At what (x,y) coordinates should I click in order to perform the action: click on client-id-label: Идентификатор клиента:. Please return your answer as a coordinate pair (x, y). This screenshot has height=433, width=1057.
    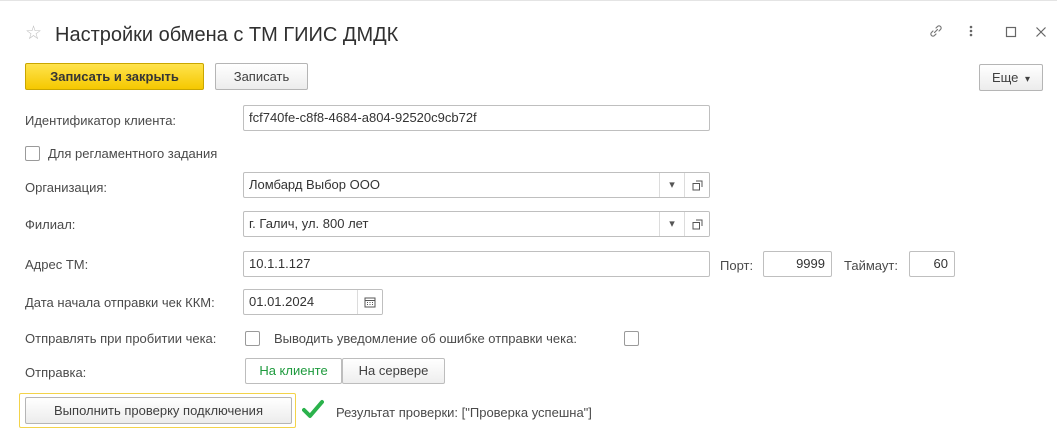
    Looking at the image, I should click on (101, 120).